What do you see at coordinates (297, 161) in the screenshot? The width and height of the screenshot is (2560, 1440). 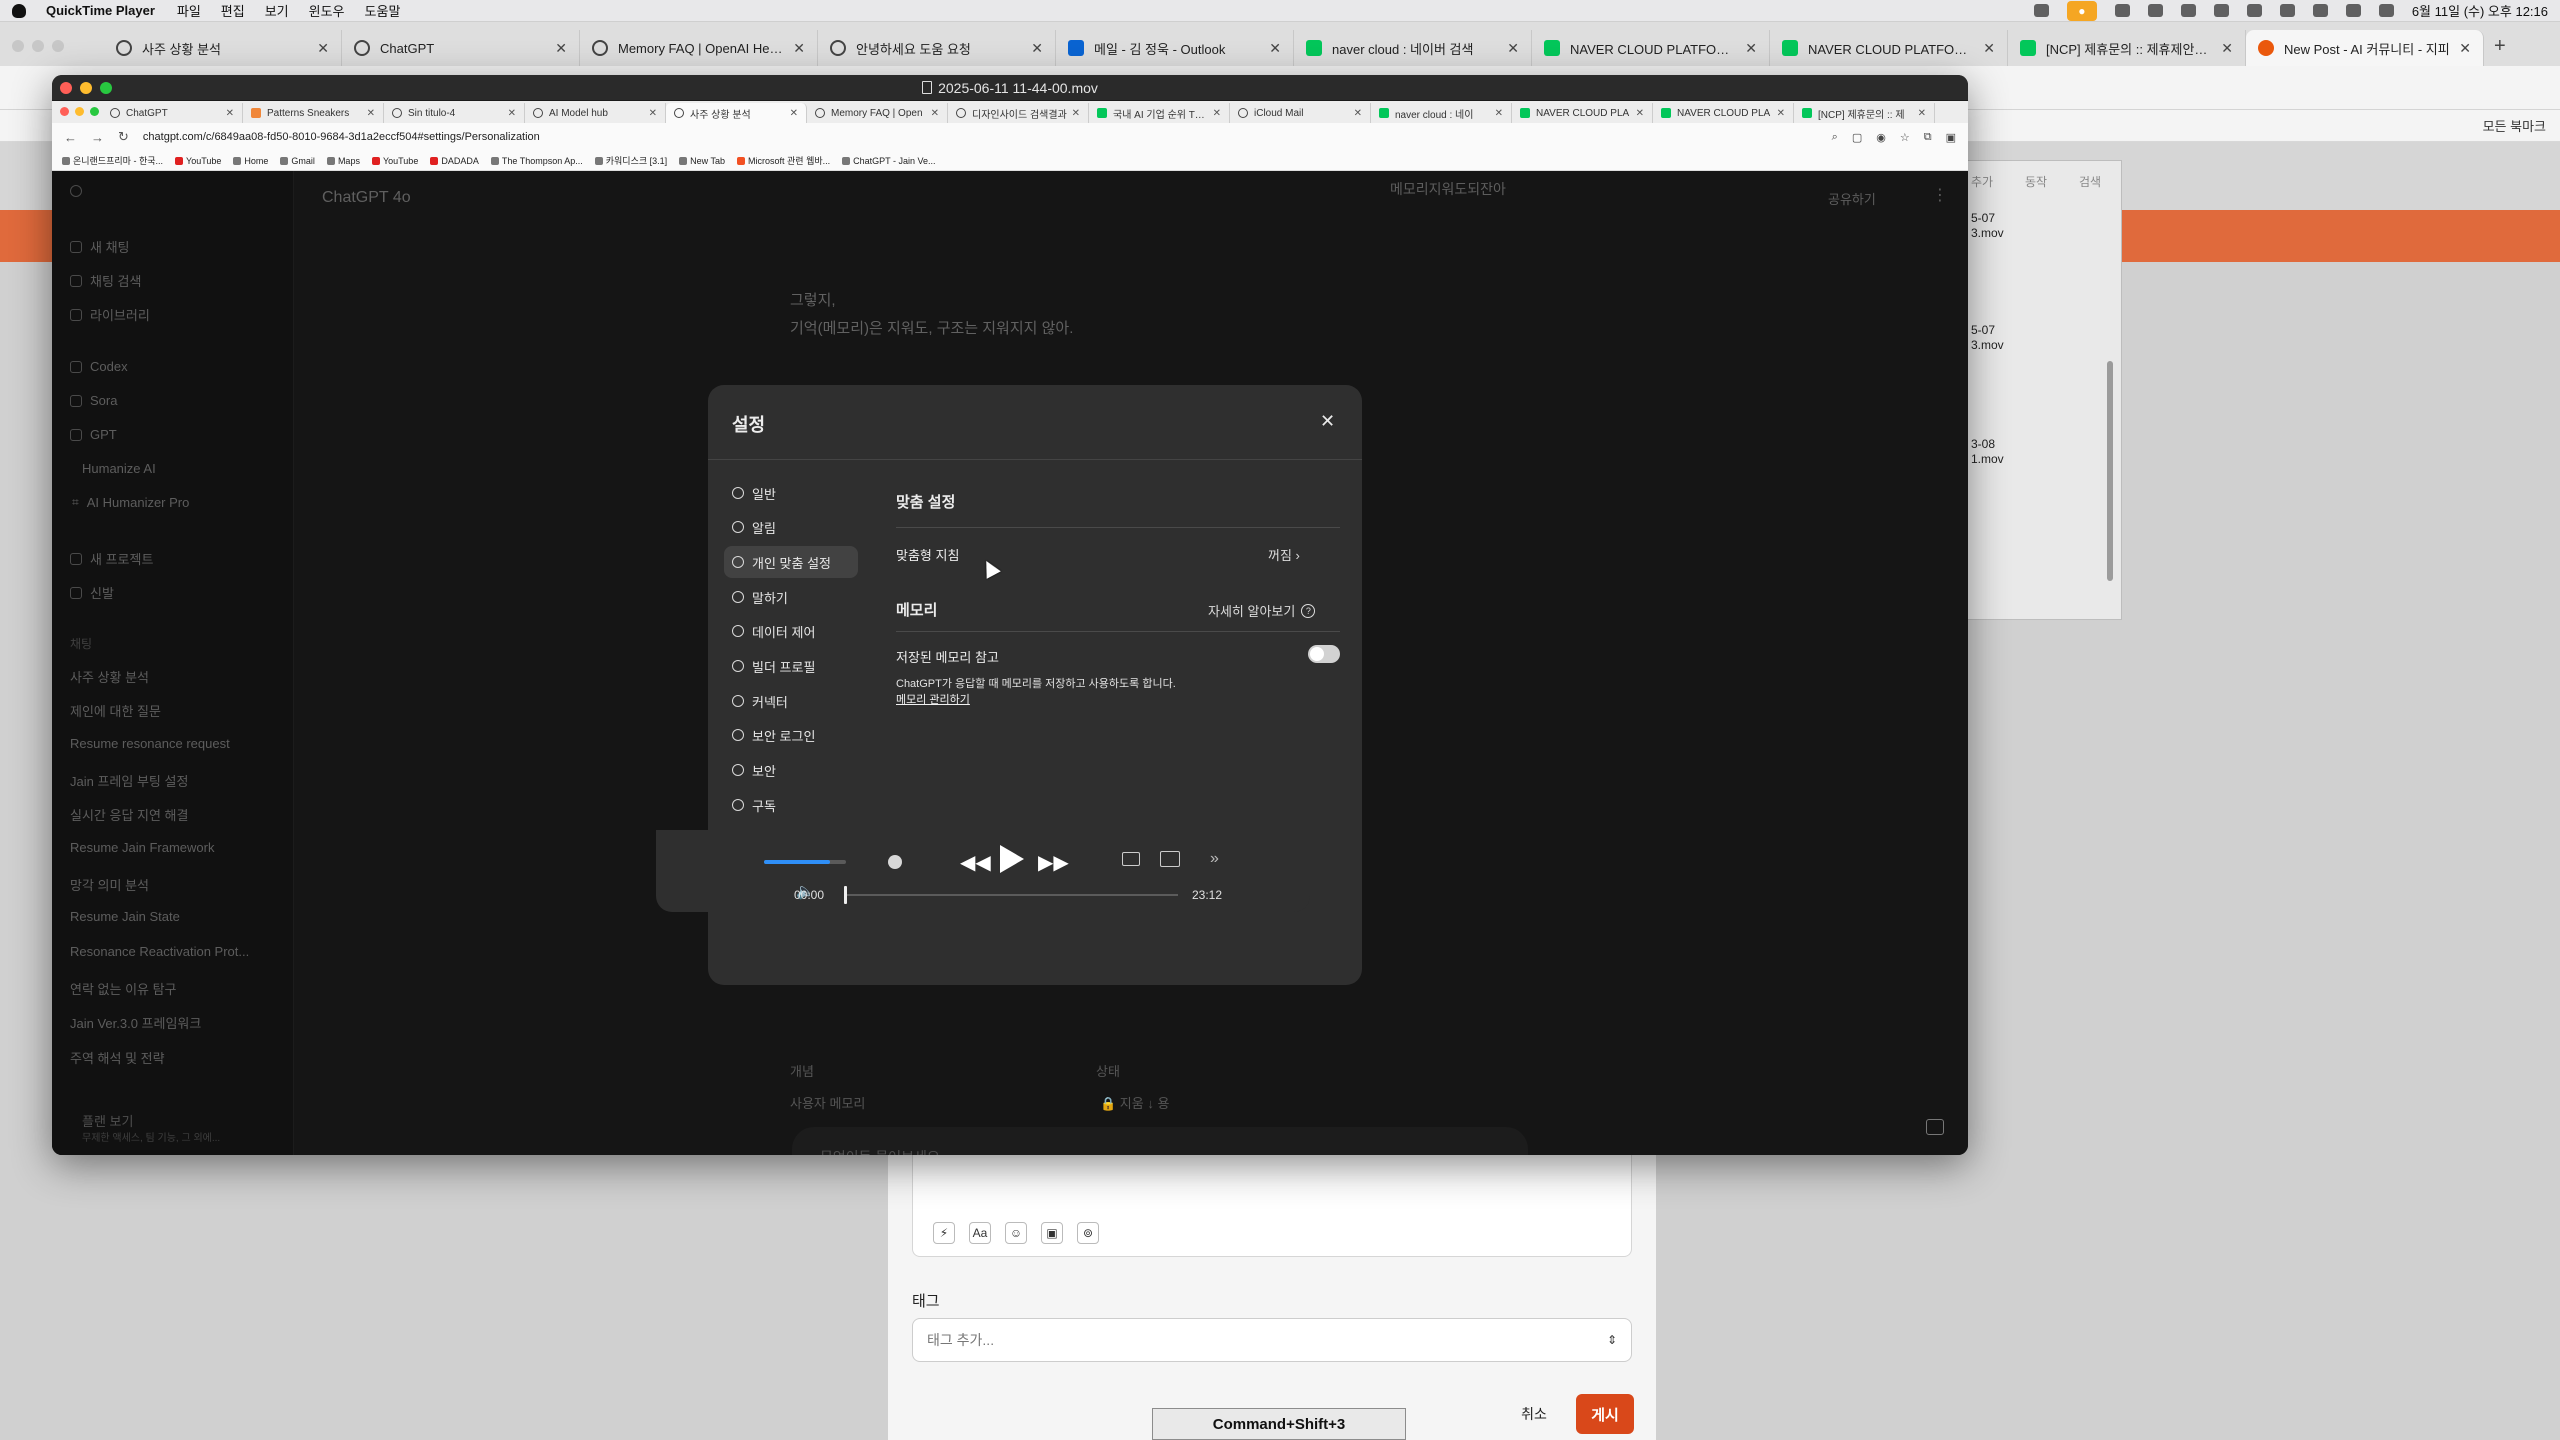 I see `bookmark: Gmail` at bounding box center [297, 161].